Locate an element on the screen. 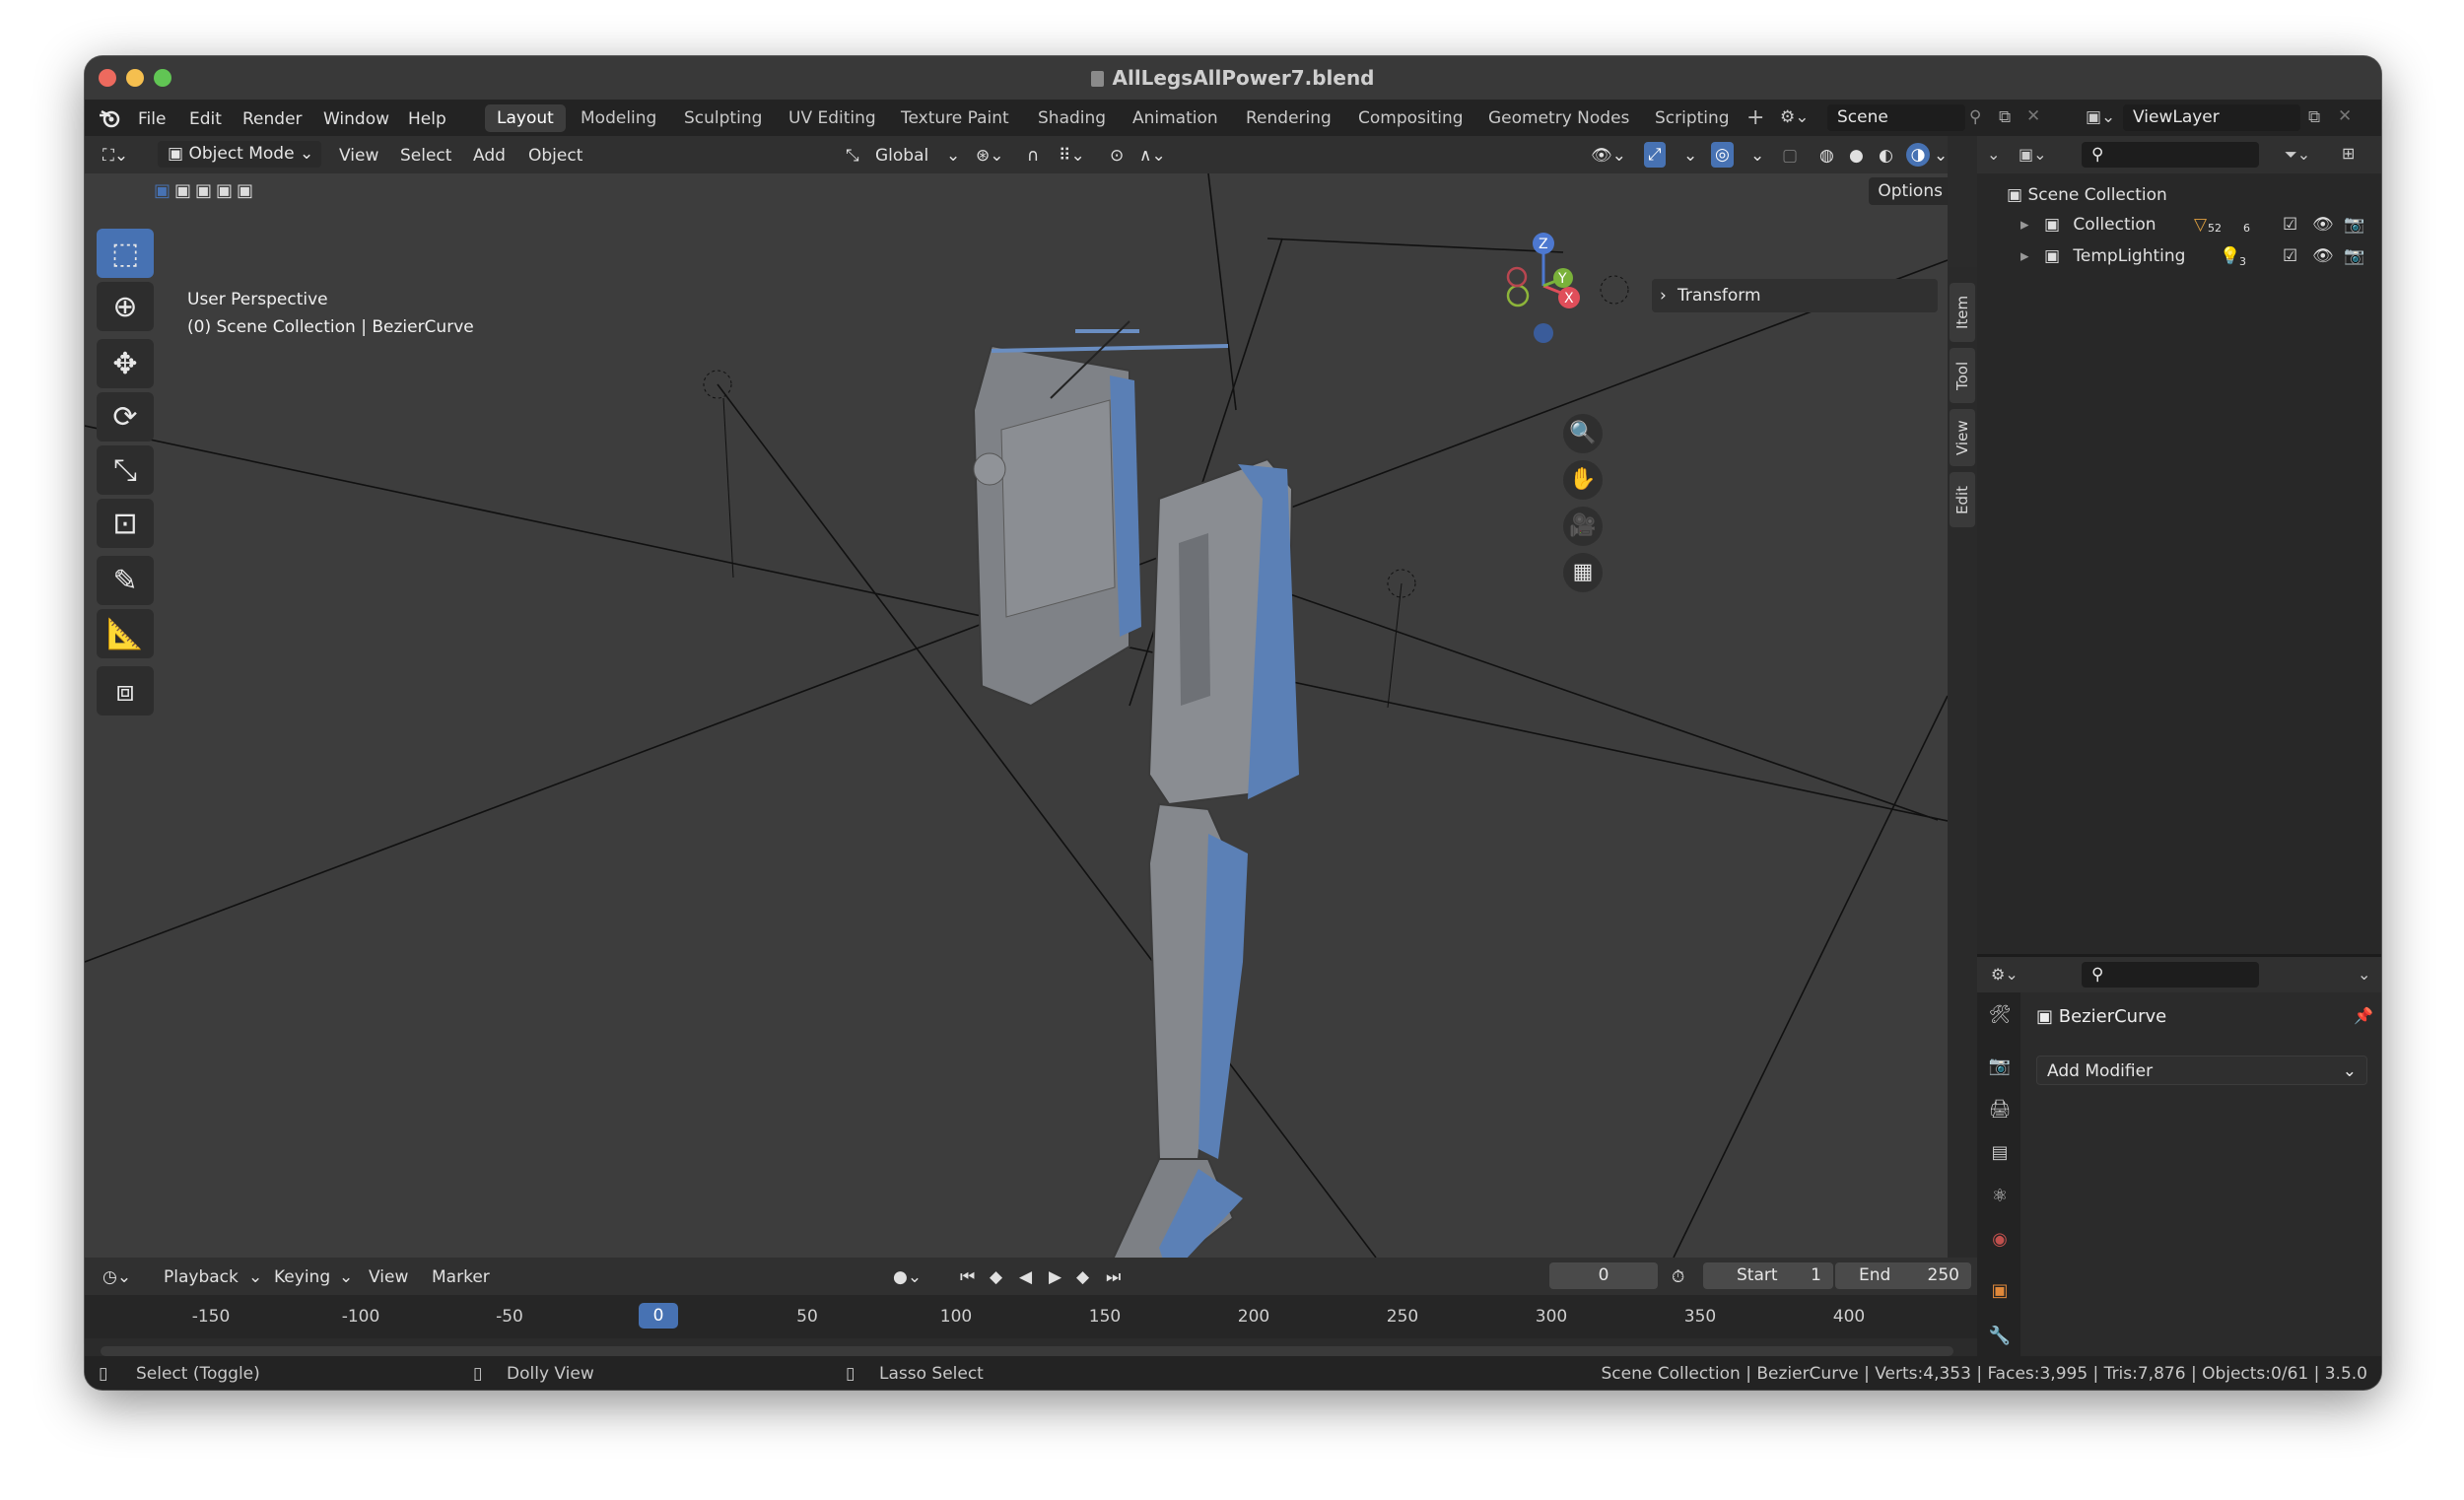 The image size is (2464, 1500). prev-keyframe-icon: ◆ is located at coordinates (996, 1277).